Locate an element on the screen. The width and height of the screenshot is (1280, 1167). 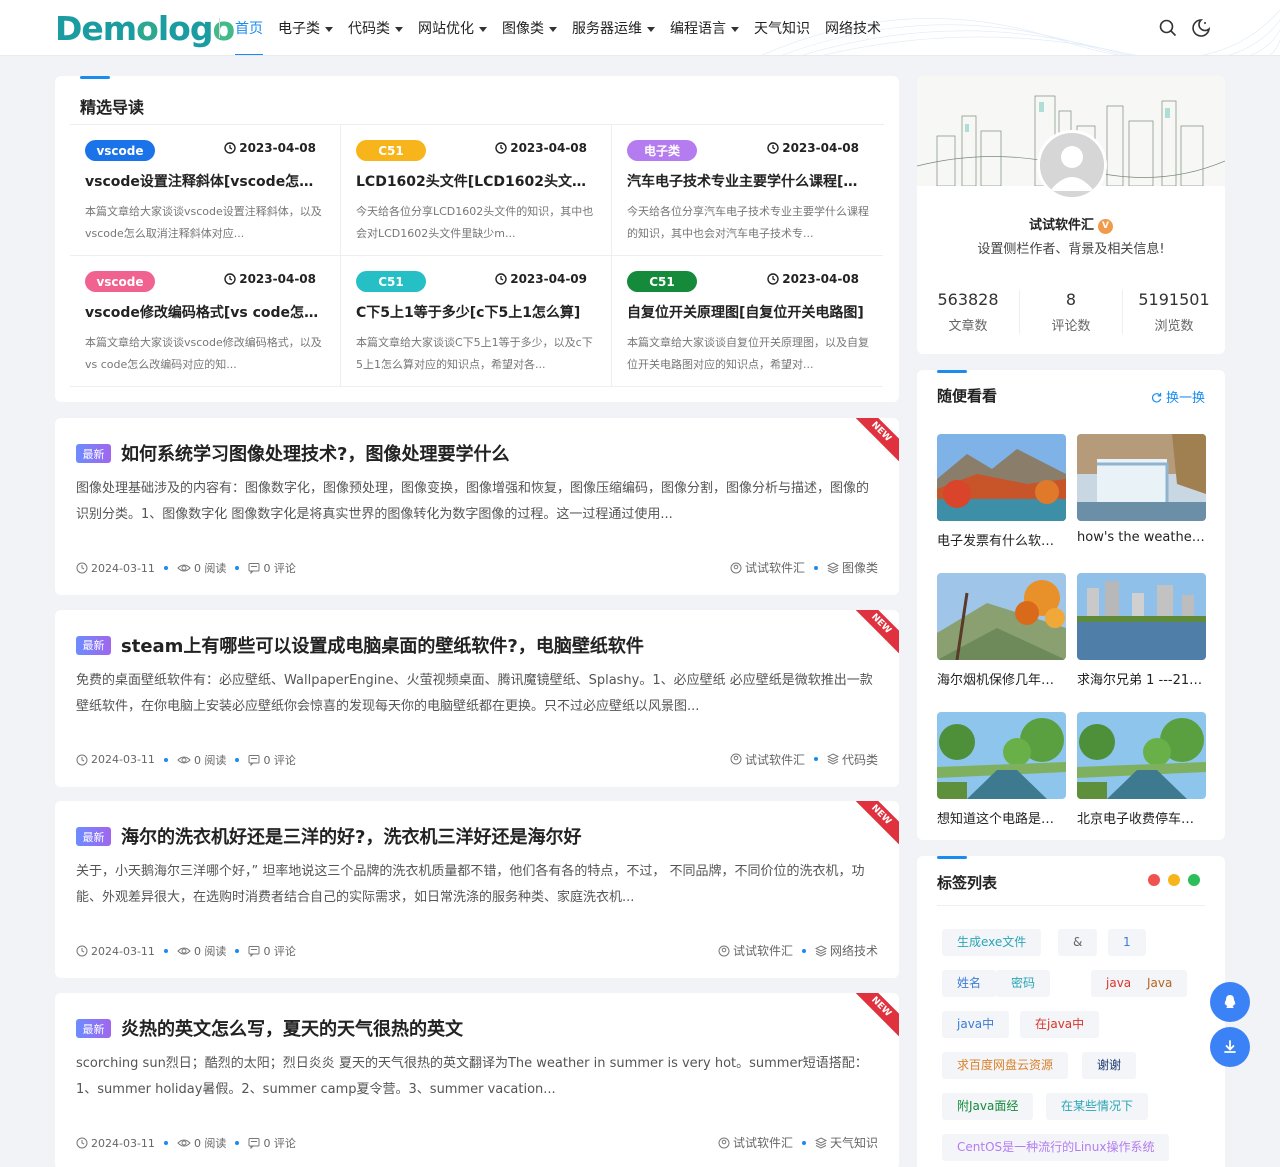
post-title: steam上有哪些可以设置成电脑桌面的壁纸软件?，电脑壁纸软件 is located at coordinates (382, 645).